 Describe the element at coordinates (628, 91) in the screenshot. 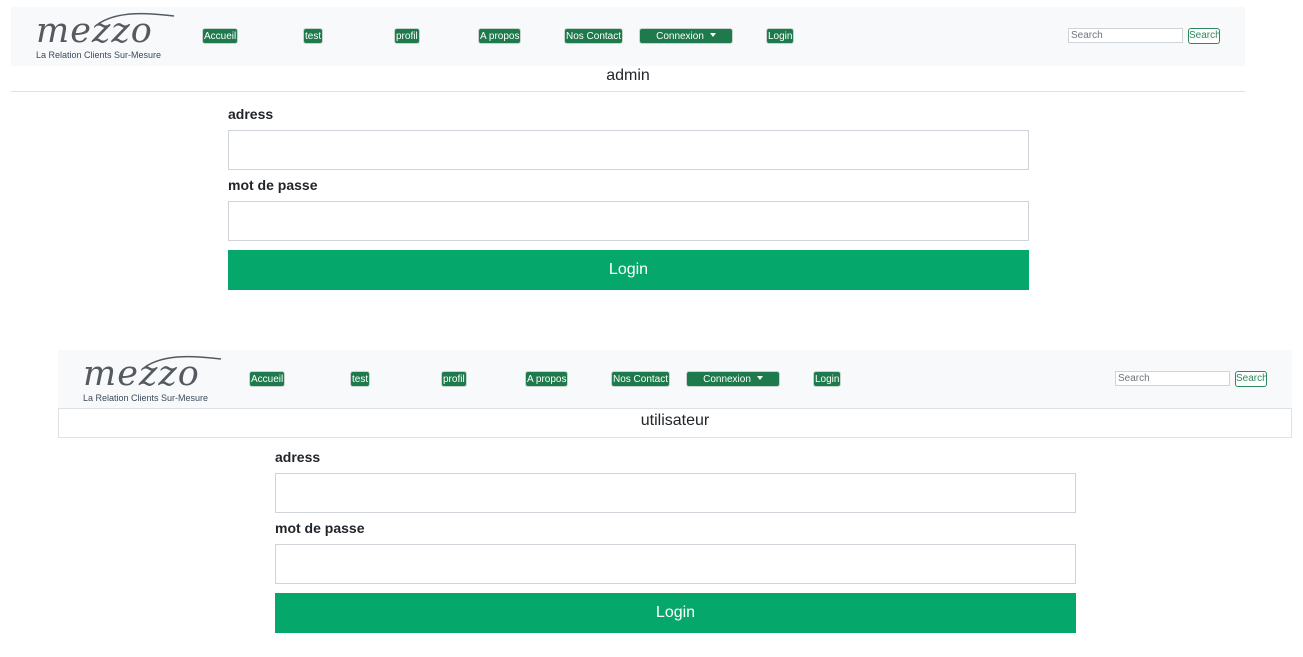

I see `title-divider` at that location.